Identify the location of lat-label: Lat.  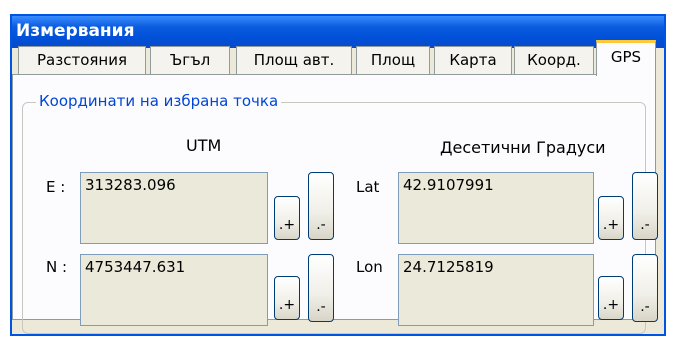
(368, 187).